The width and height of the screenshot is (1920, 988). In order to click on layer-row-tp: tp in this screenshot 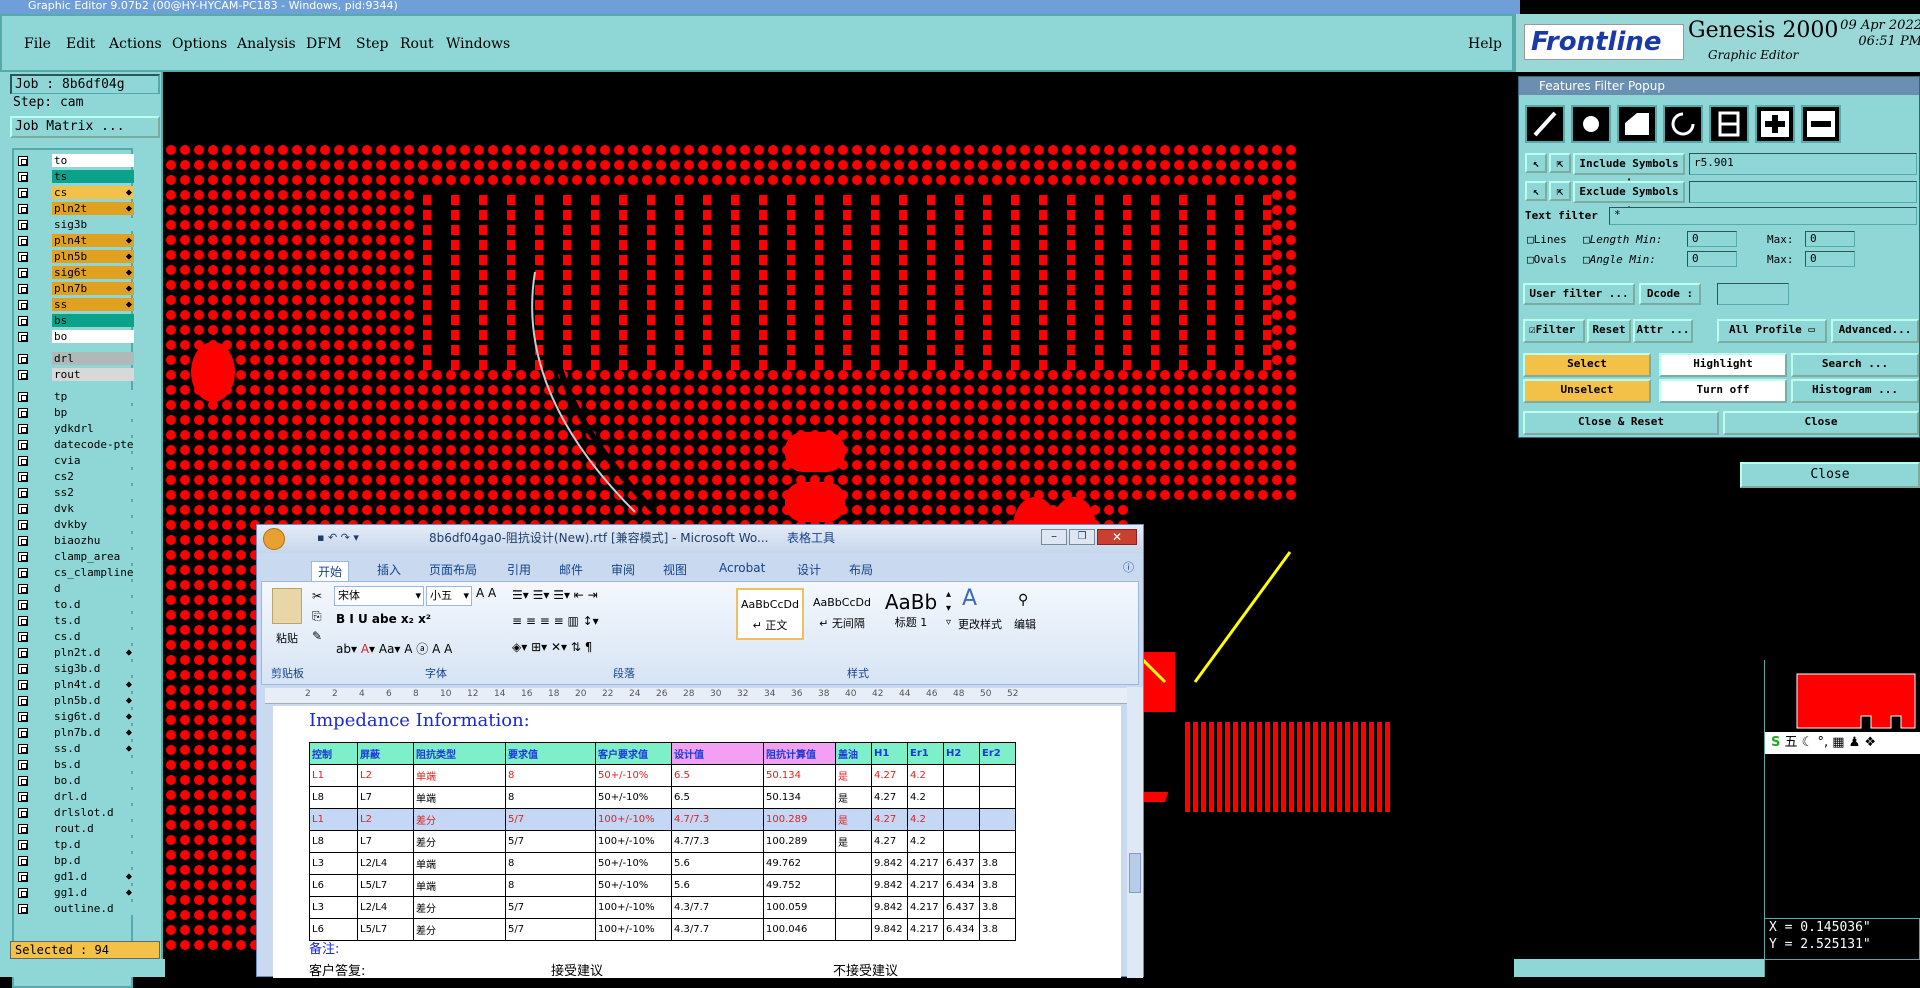, I will do `click(75, 397)`.